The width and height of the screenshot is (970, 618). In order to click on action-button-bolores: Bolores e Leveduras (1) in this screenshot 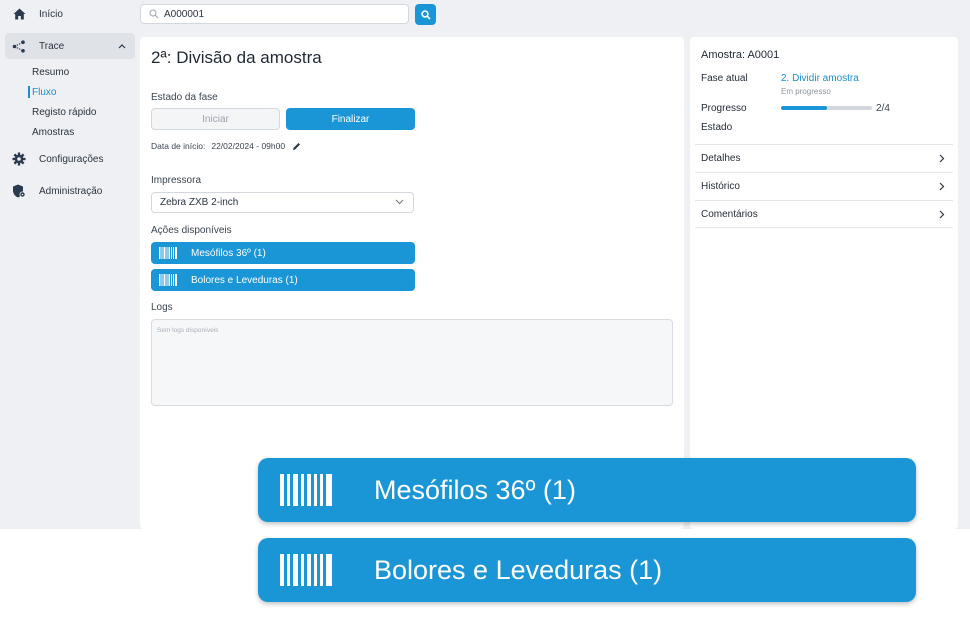, I will do `click(283, 280)`.